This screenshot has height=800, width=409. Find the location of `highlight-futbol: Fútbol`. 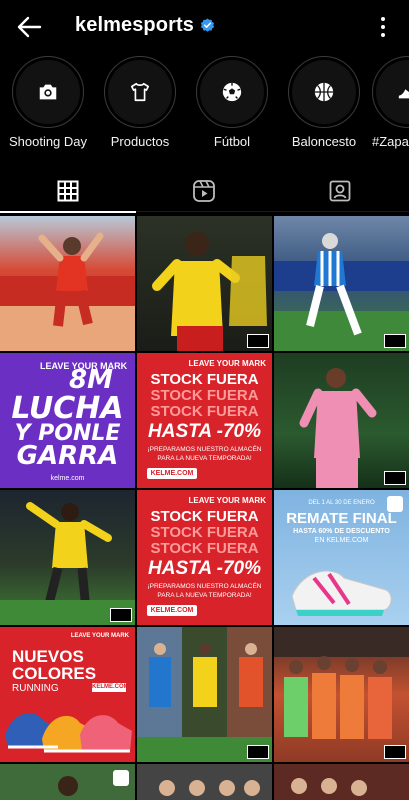

highlight-futbol: Fútbol is located at coordinates (232, 102).